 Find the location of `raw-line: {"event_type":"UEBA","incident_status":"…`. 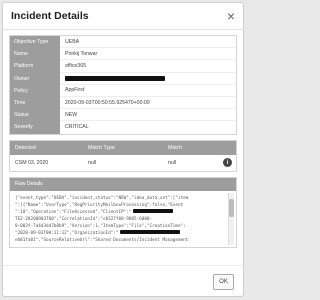

raw-line: {"event_type":"UEBA","incident_status":"… is located at coordinates (102, 198).